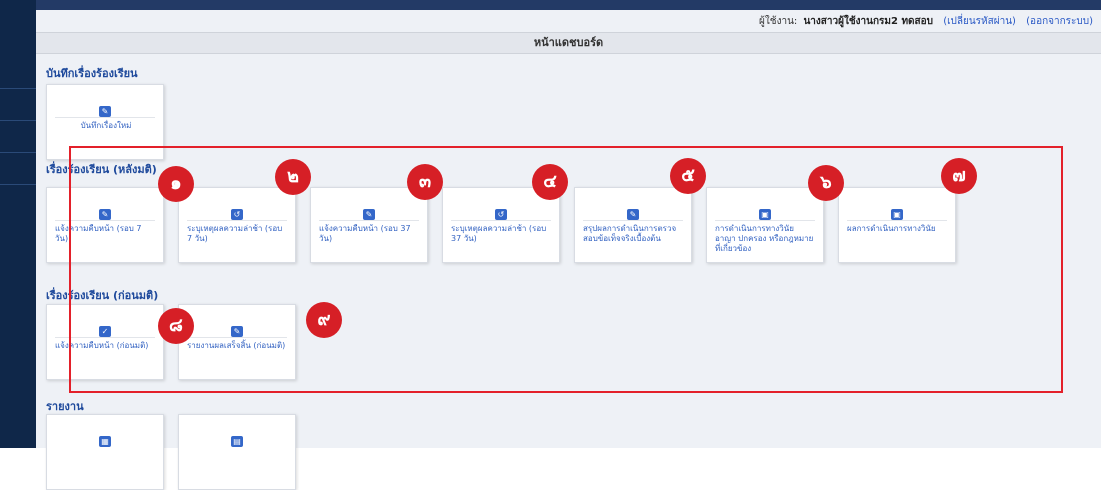  What do you see at coordinates (868, 21) in the screenshot?
I see `user-name: นางสาวผู้ใช้งานกรม2 ทดสอบ` at bounding box center [868, 21].